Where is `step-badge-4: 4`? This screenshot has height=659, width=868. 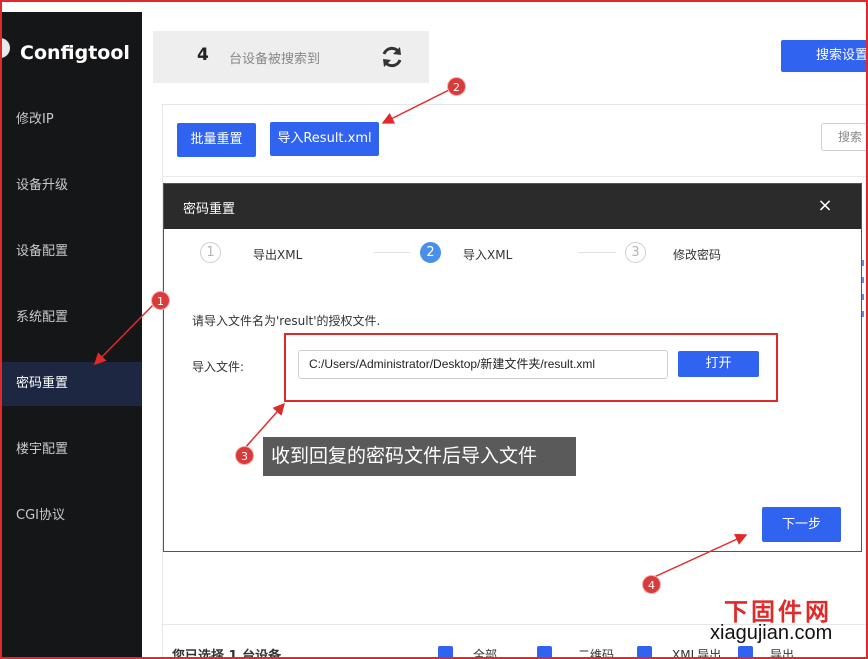
step-badge-4: 4 is located at coordinates (651, 584).